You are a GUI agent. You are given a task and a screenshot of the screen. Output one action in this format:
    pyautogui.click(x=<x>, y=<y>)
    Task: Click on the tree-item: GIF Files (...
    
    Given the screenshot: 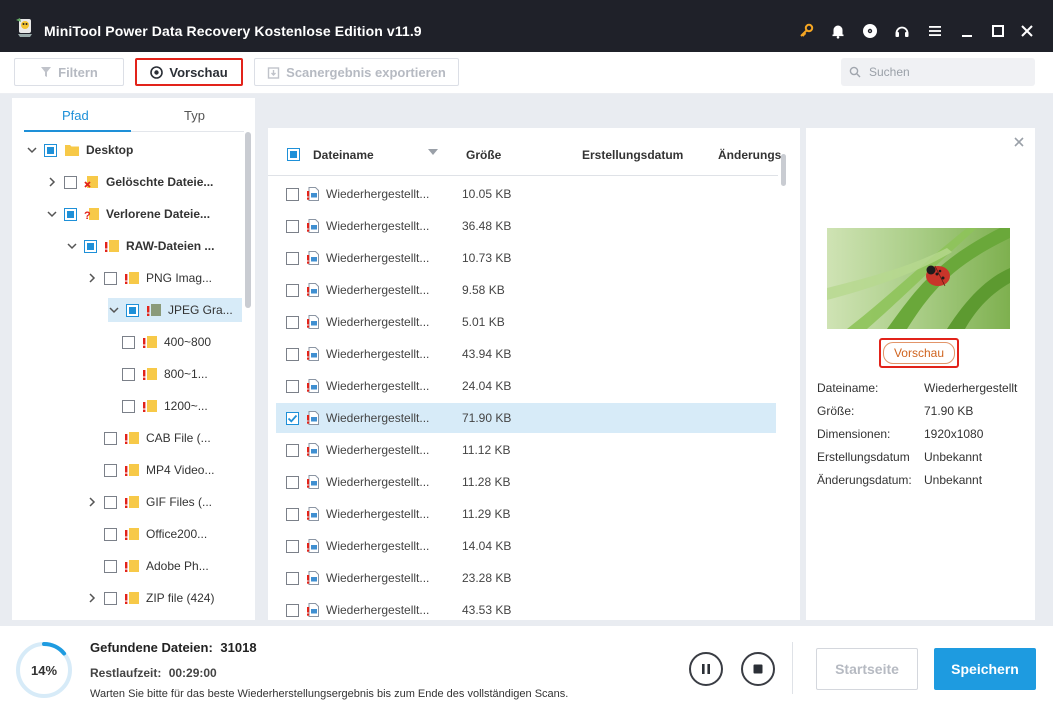 What is the action you would take?
    pyautogui.click(x=149, y=502)
    